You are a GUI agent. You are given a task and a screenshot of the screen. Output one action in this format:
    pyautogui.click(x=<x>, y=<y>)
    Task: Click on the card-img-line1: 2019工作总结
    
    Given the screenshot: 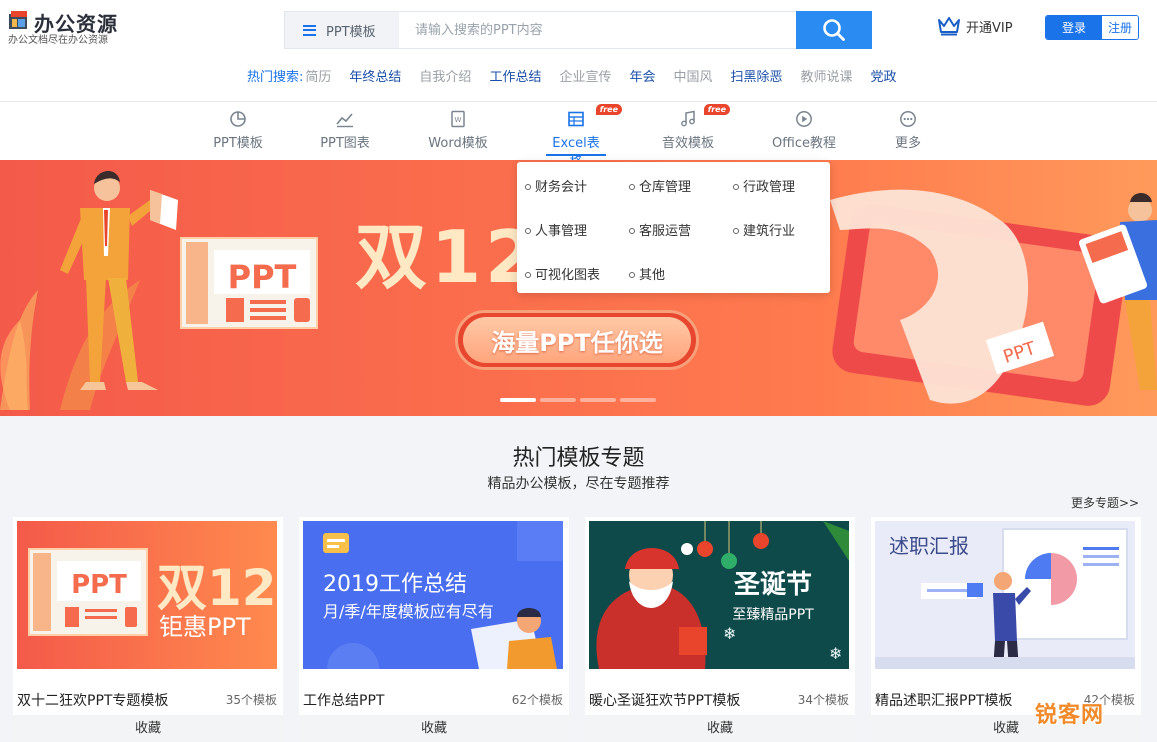 What is the action you would take?
    pyautogui.click(x=395, y=584)
    